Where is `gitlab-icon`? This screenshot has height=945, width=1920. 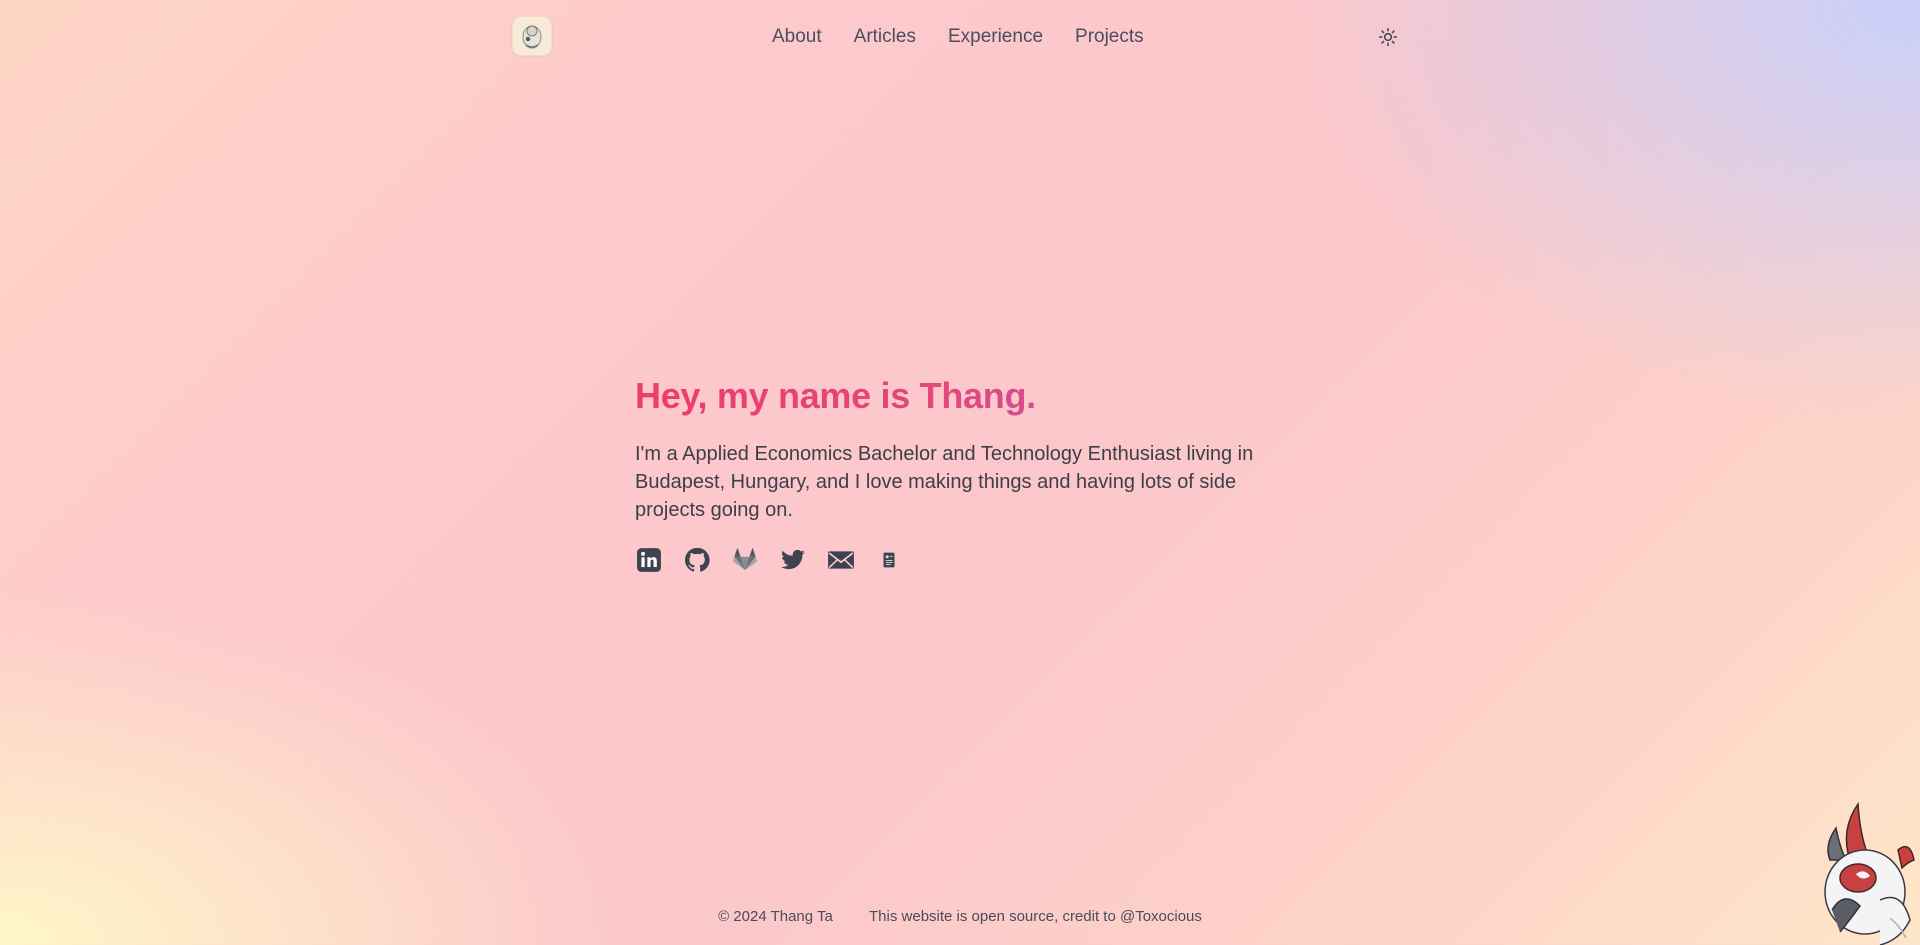
gitlab-icon is located at coordinates (745, 559).